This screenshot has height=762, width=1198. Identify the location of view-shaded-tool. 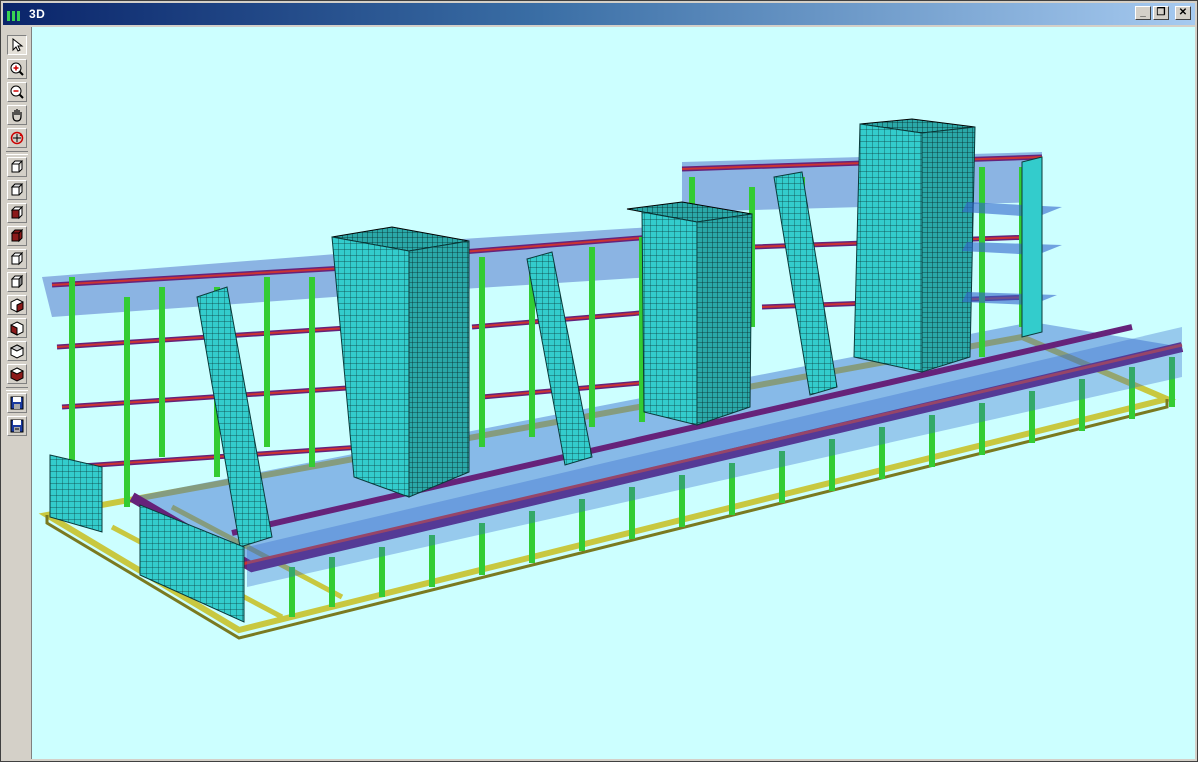
(17, 374).